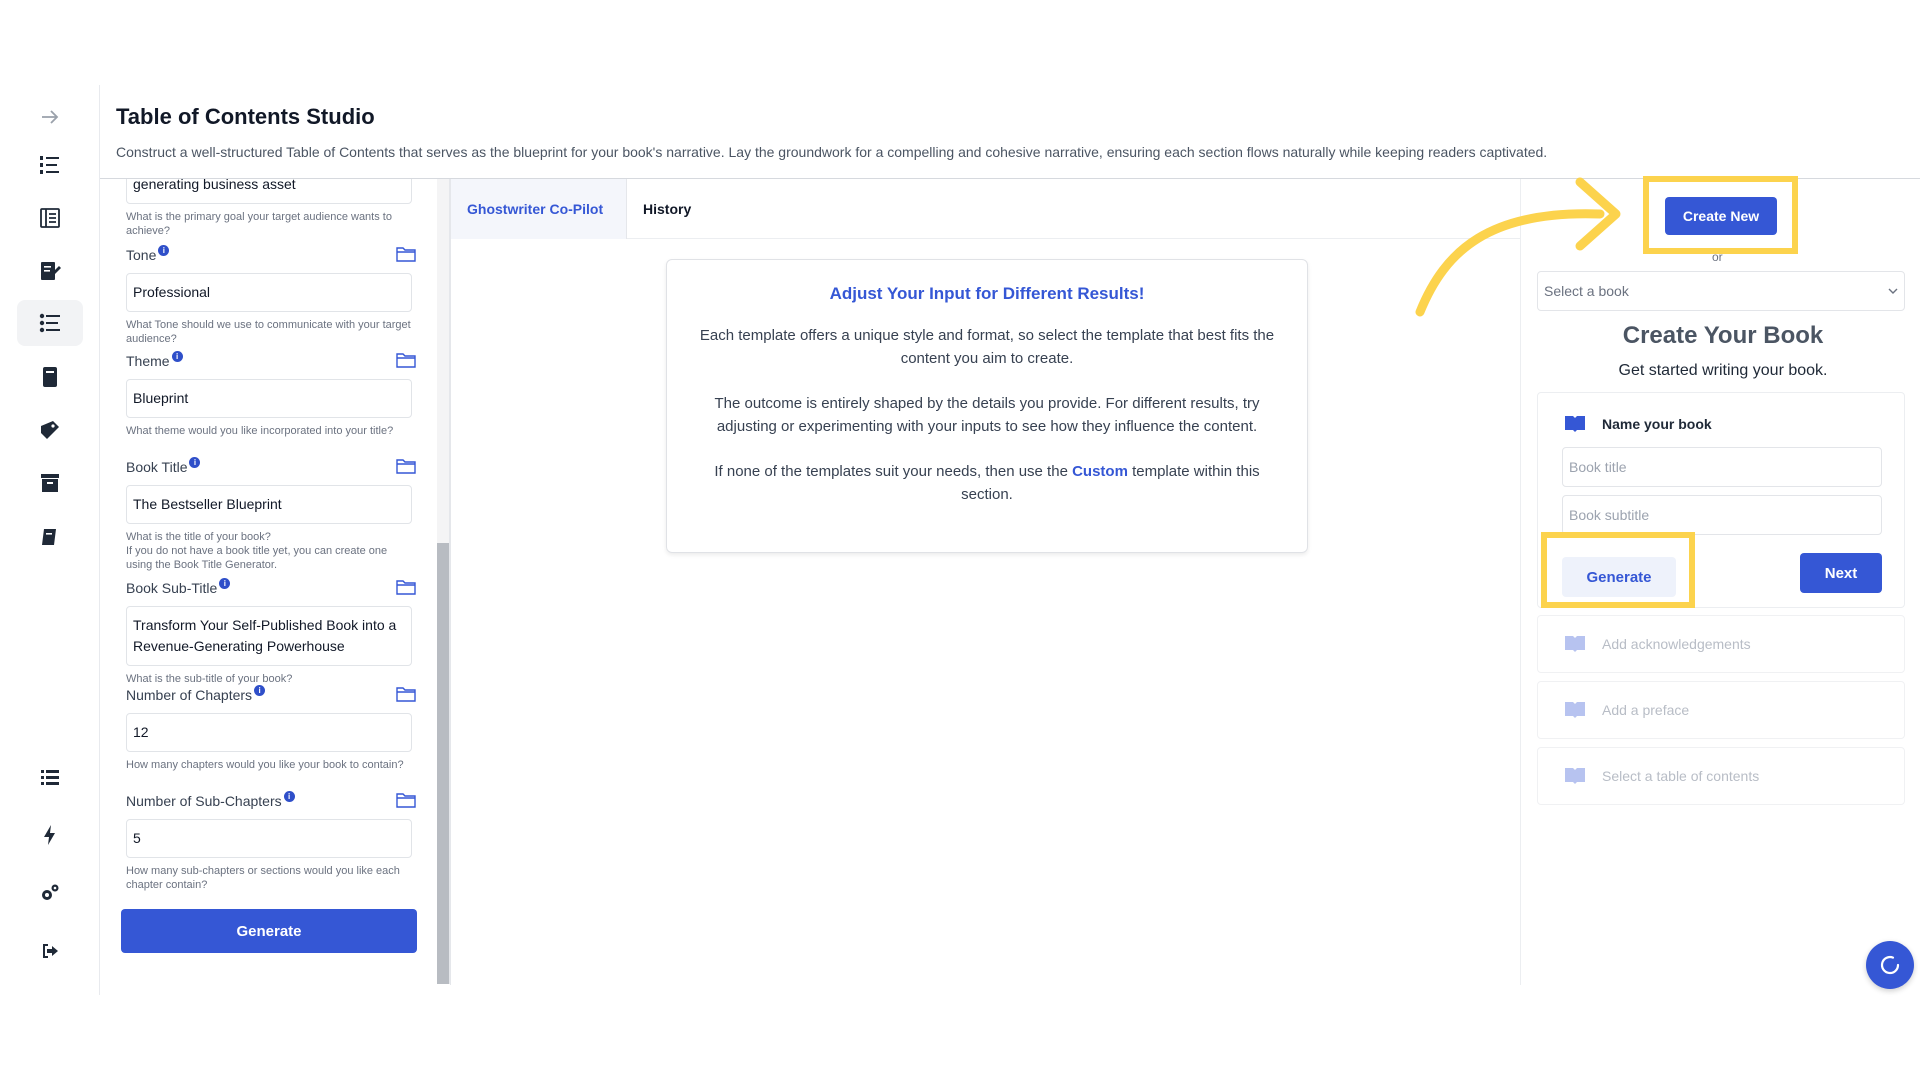  What do you see at coordinates (1722, 467) in the screenshot?
I see `book-title-field: Book title` at bounding box center [1722, 467].